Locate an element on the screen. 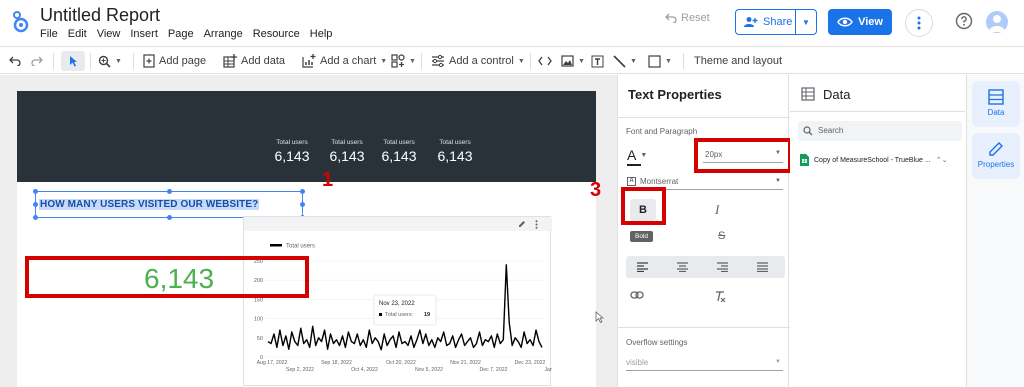 The image size is (1024, 387). insert-image-button: ▼ is located at coordinates (573, 61).